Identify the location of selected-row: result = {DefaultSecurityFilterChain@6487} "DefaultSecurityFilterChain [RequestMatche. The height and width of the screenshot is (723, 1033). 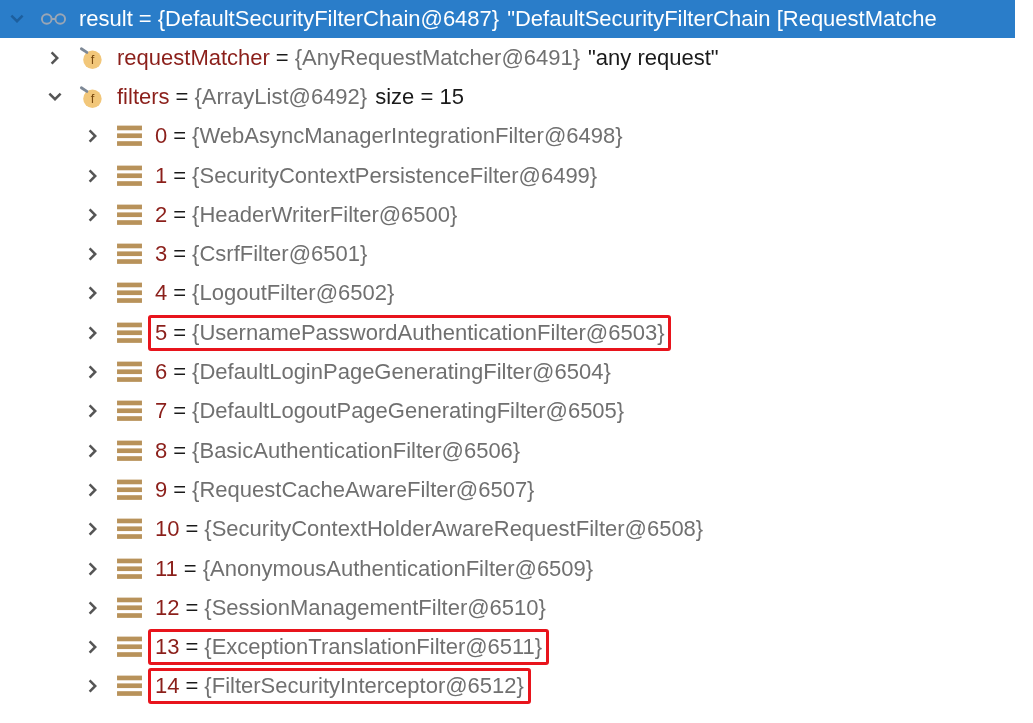
(507, 19).